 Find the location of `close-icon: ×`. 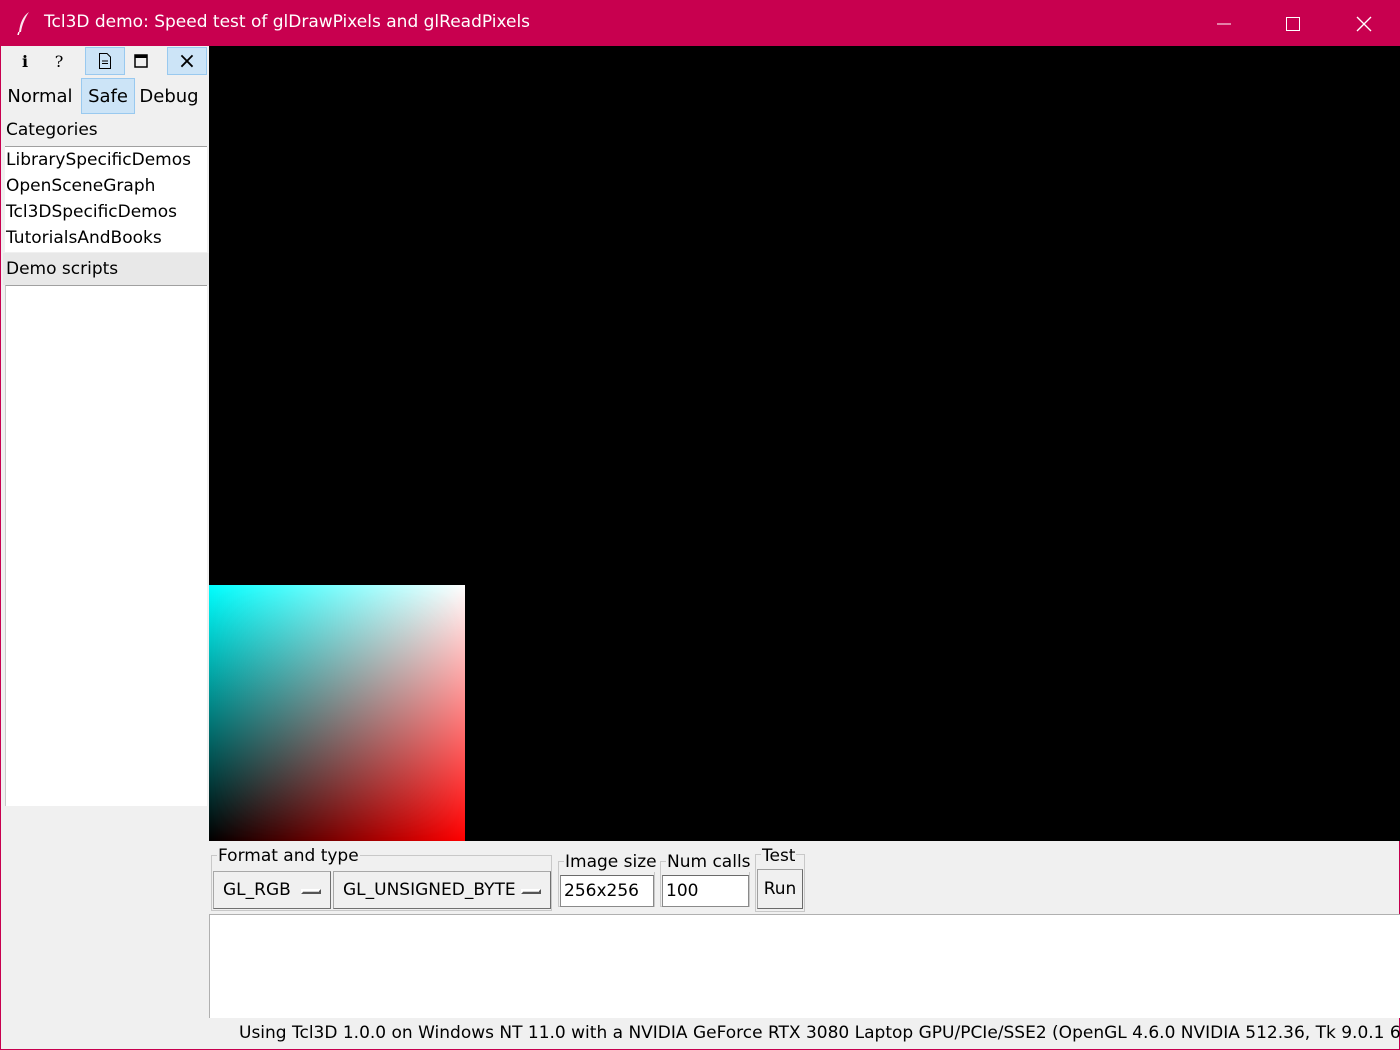

close-icon: × is located at coordinates (187, 61).